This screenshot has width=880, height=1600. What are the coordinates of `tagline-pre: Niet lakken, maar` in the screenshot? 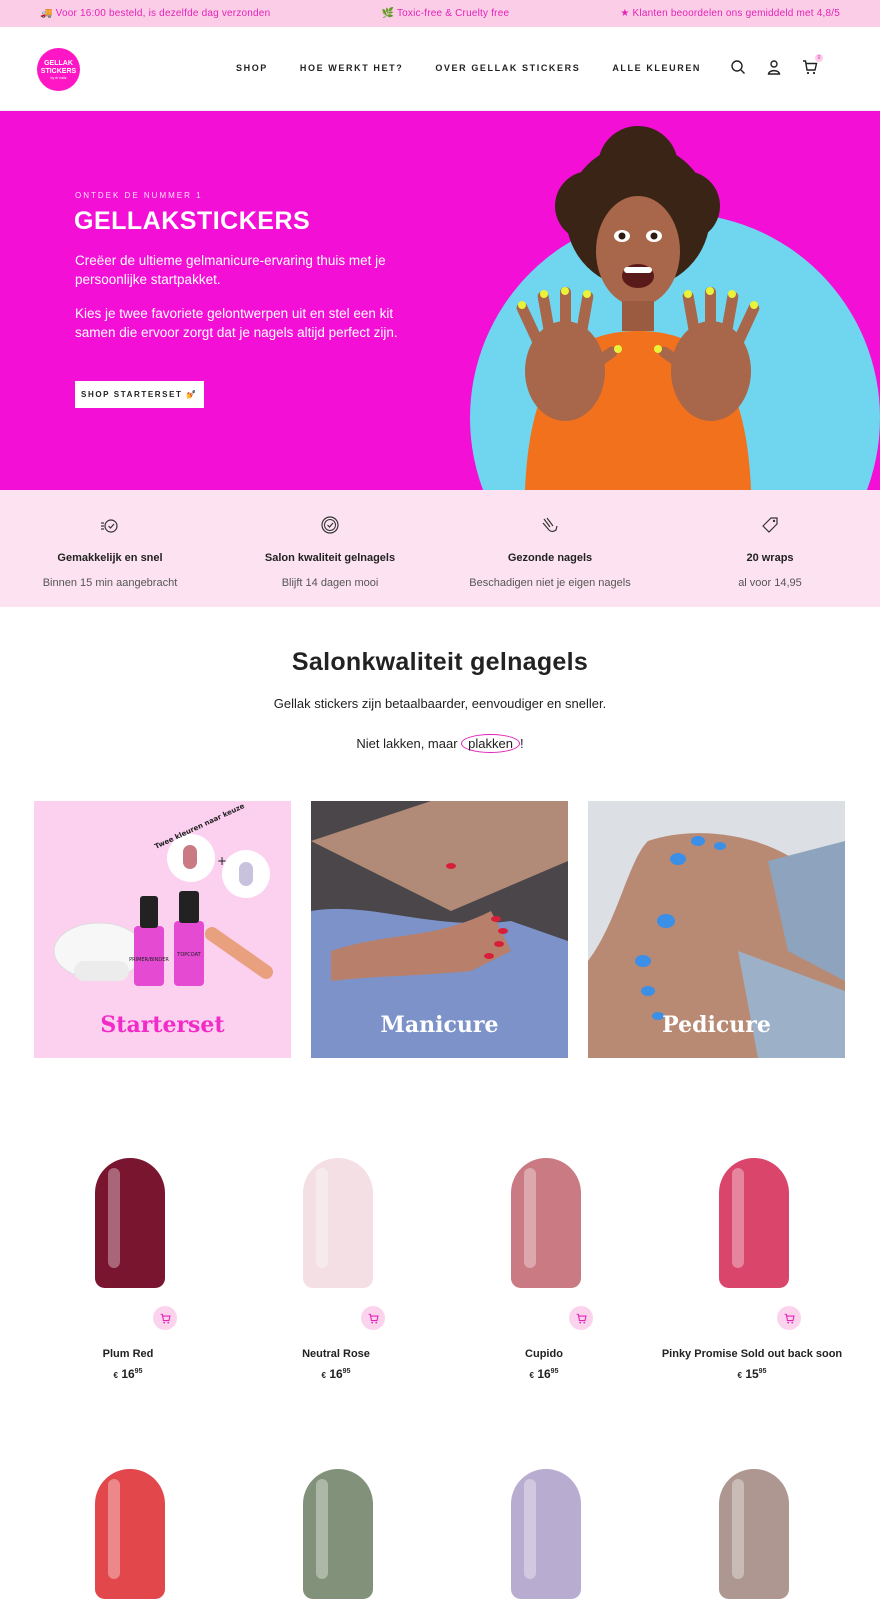 It's located at (409, 743).